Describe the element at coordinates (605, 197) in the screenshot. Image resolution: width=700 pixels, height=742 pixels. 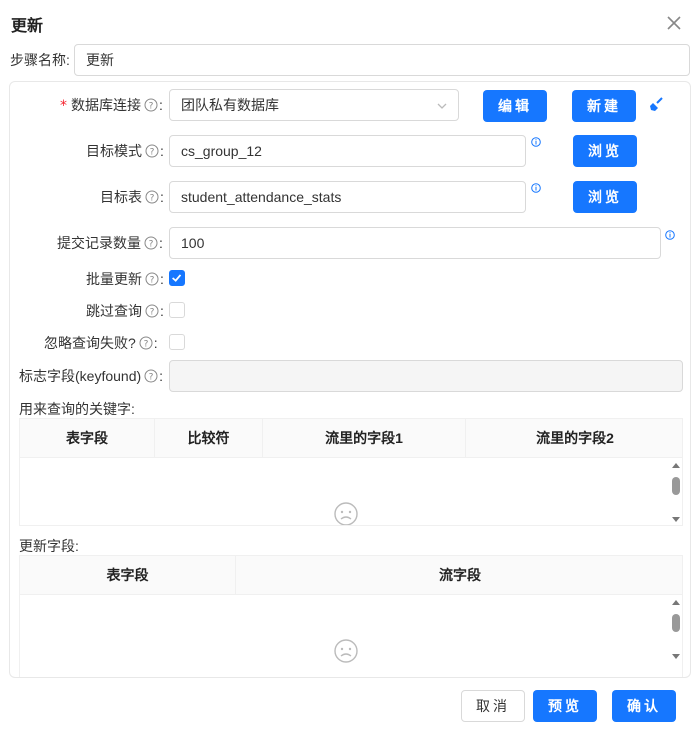
I see `browse-table-button: 浏览` at that location.